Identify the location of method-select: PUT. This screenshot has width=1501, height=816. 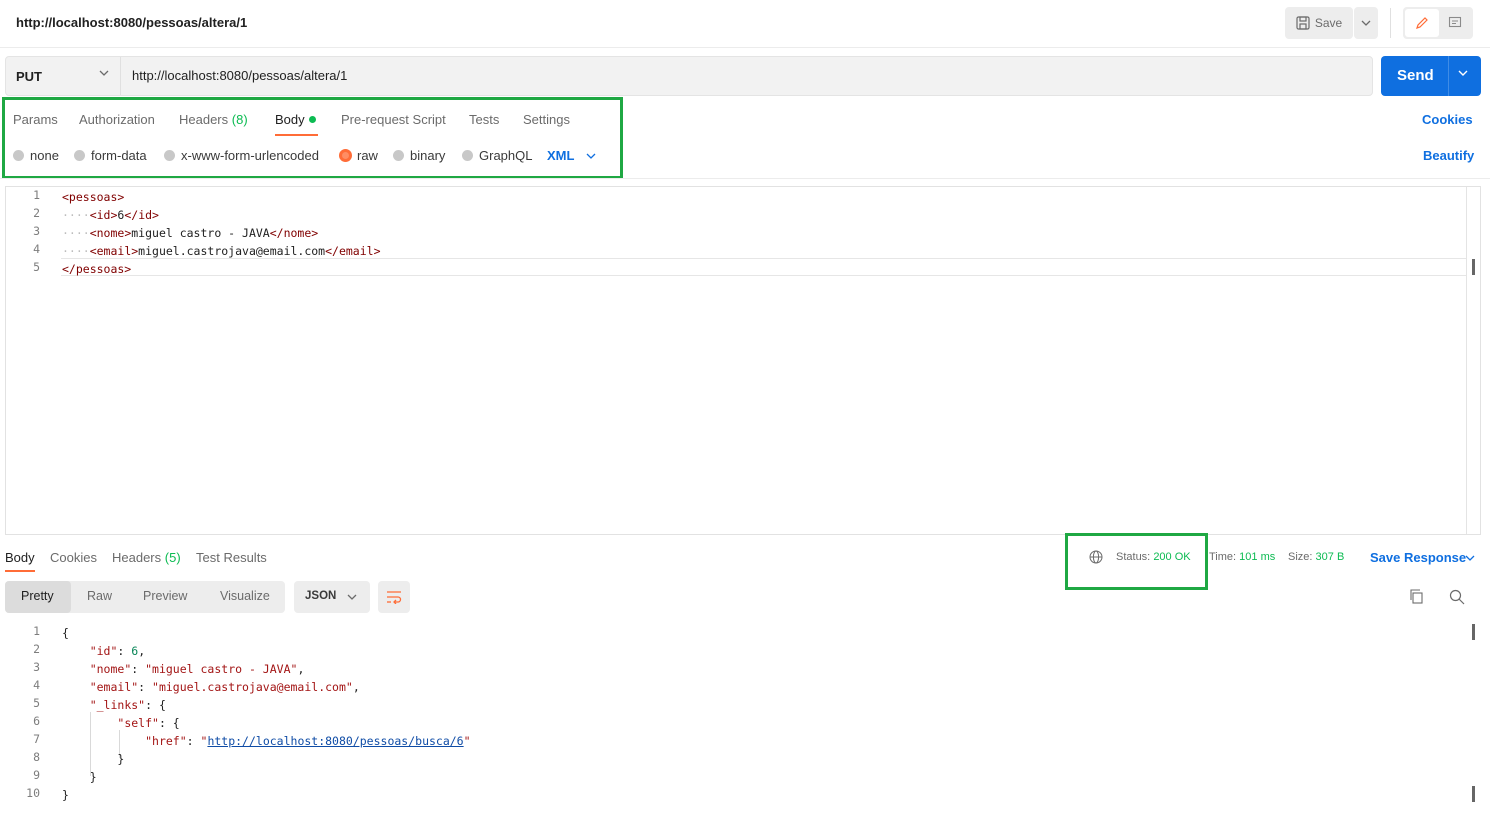
(29, 76).